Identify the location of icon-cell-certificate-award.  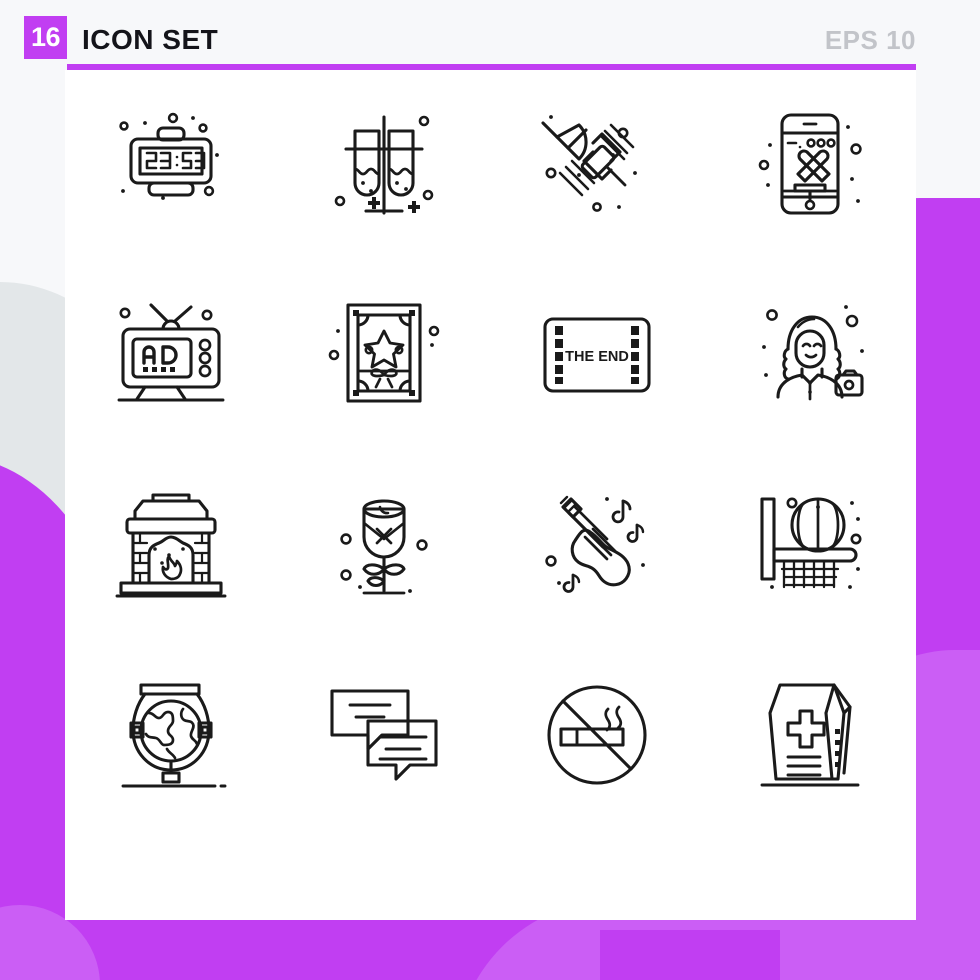
(384, 355).